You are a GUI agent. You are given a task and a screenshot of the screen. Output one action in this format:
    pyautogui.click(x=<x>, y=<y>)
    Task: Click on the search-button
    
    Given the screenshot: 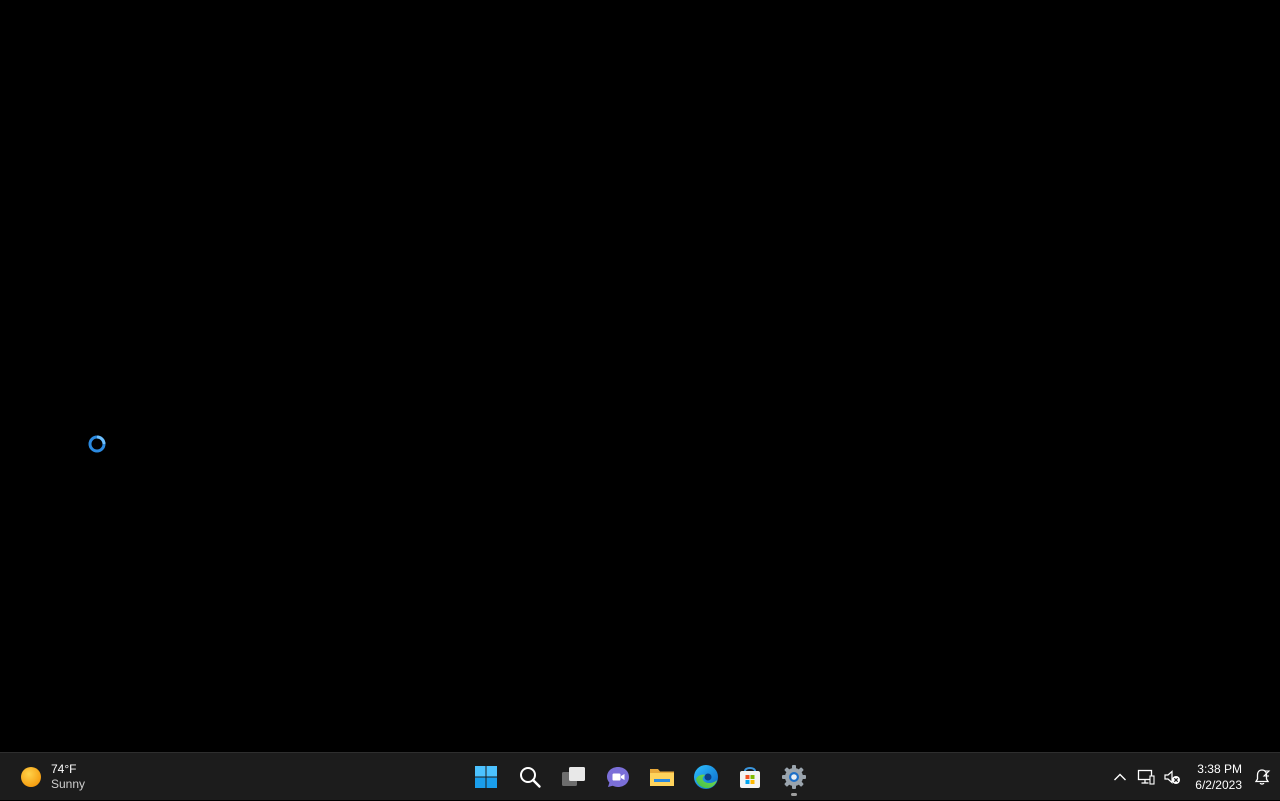 What is the action you would take?
    pyautogui.click(x=530, y=777)
    